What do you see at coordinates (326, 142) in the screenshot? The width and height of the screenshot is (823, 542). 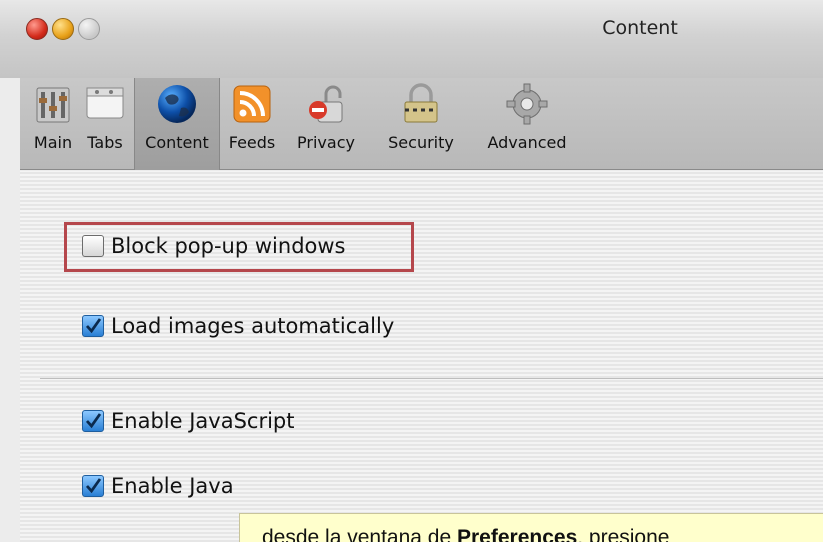 I see `toolbar-item-label: Privacy` at bounding box center [326, 142].